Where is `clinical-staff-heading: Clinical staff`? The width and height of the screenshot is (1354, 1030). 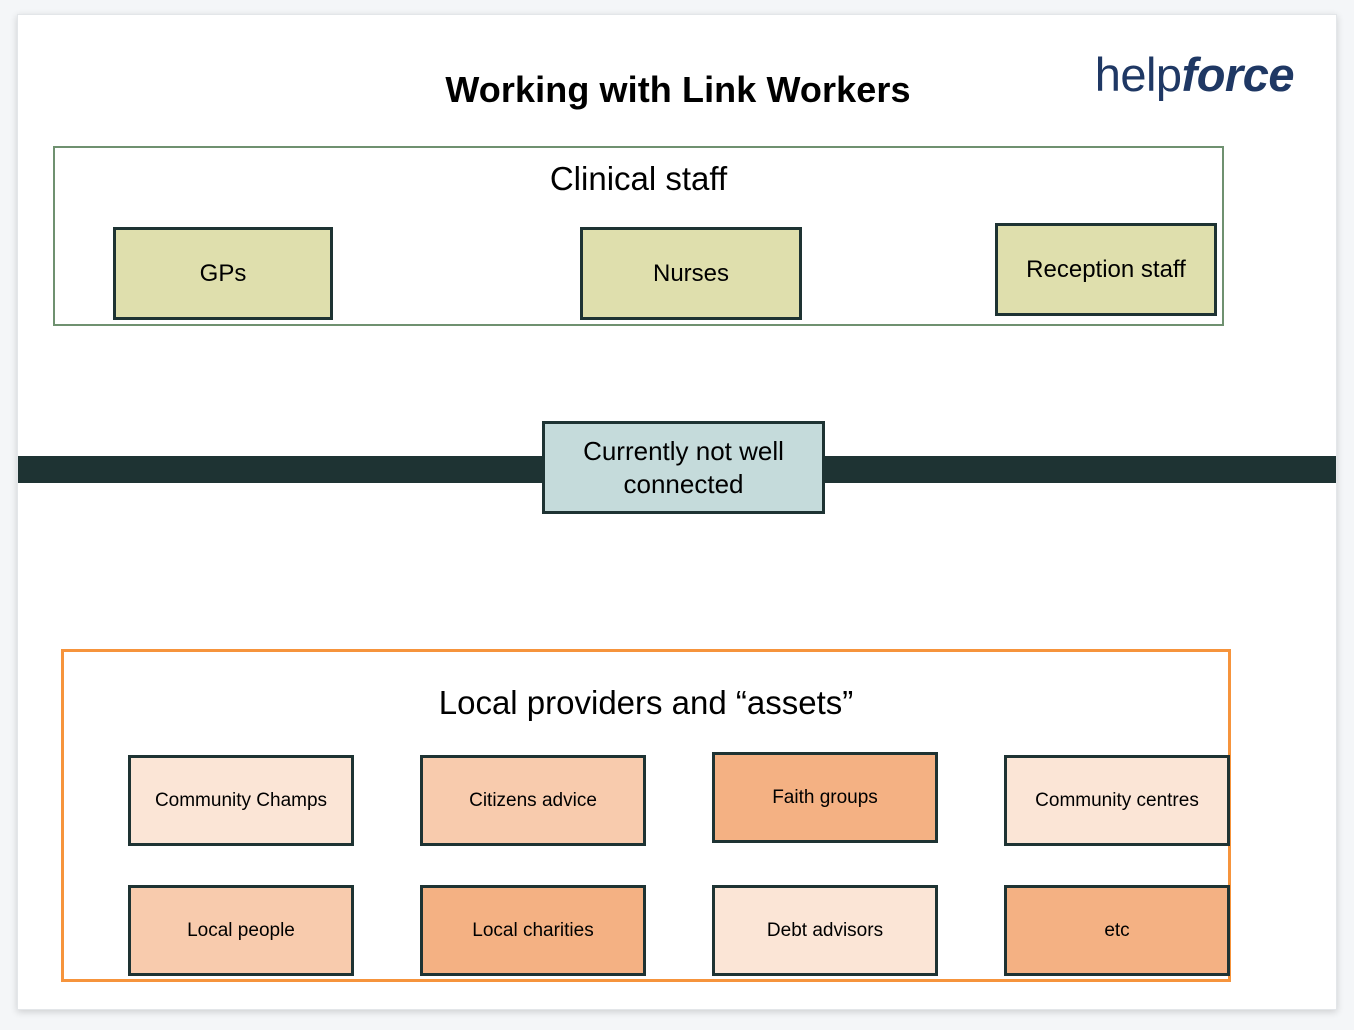 clinical-staff-heading: Clinical staff is located at coordinates (638, 178).